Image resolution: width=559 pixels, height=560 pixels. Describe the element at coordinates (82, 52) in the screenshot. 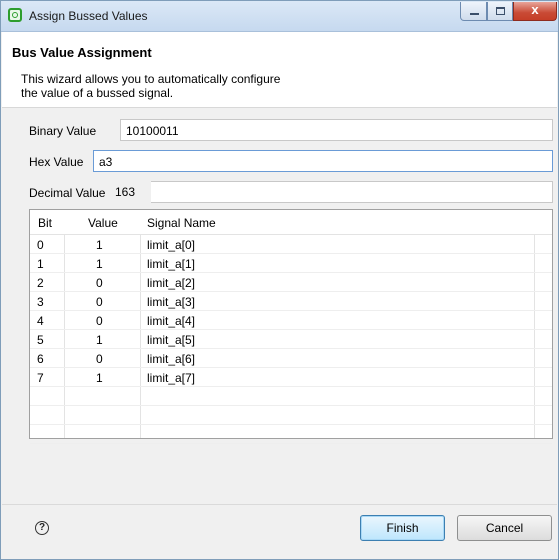

I see `page-title: Bus Value Assignment` at that location.